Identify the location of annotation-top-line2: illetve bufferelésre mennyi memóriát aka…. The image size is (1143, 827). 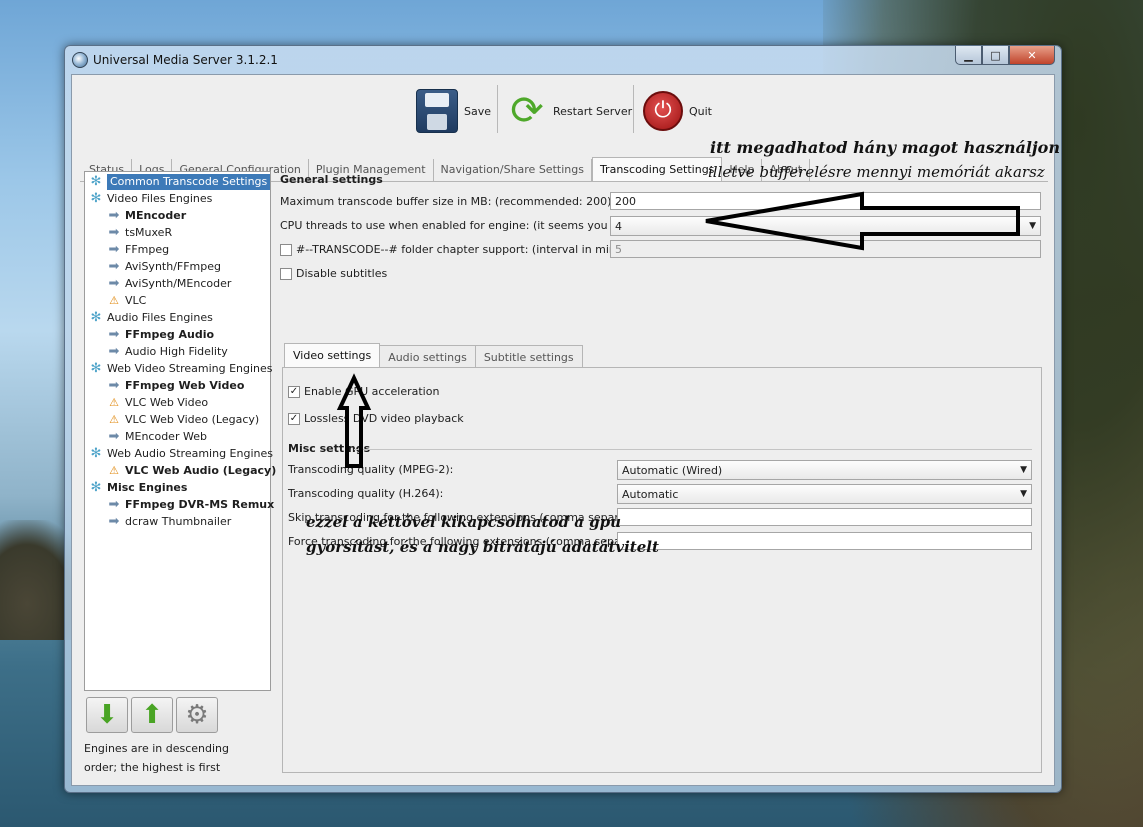
(876, 172).